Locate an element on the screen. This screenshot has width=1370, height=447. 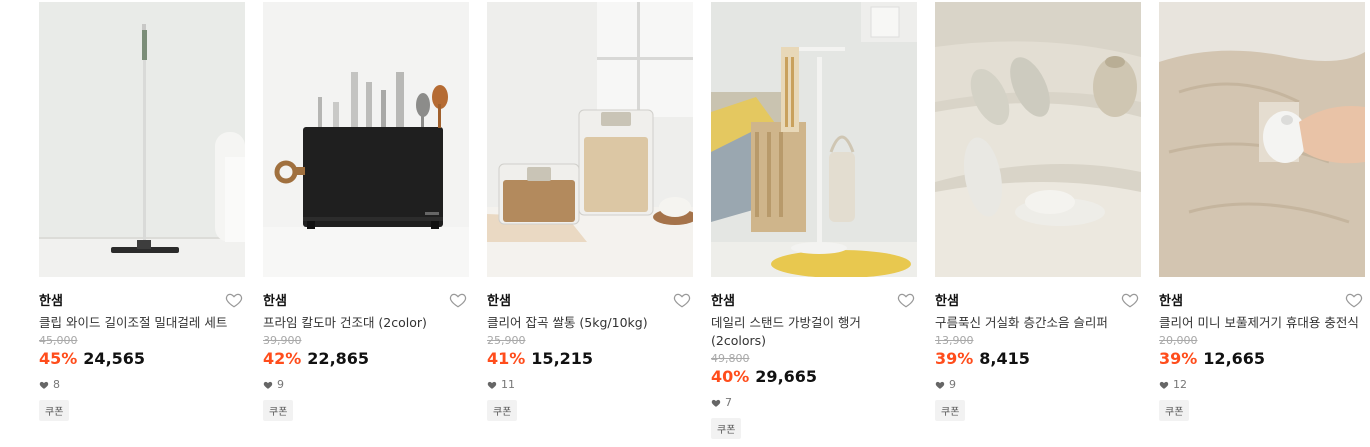
likes-count: 11 is located at coordinates (590, 385).